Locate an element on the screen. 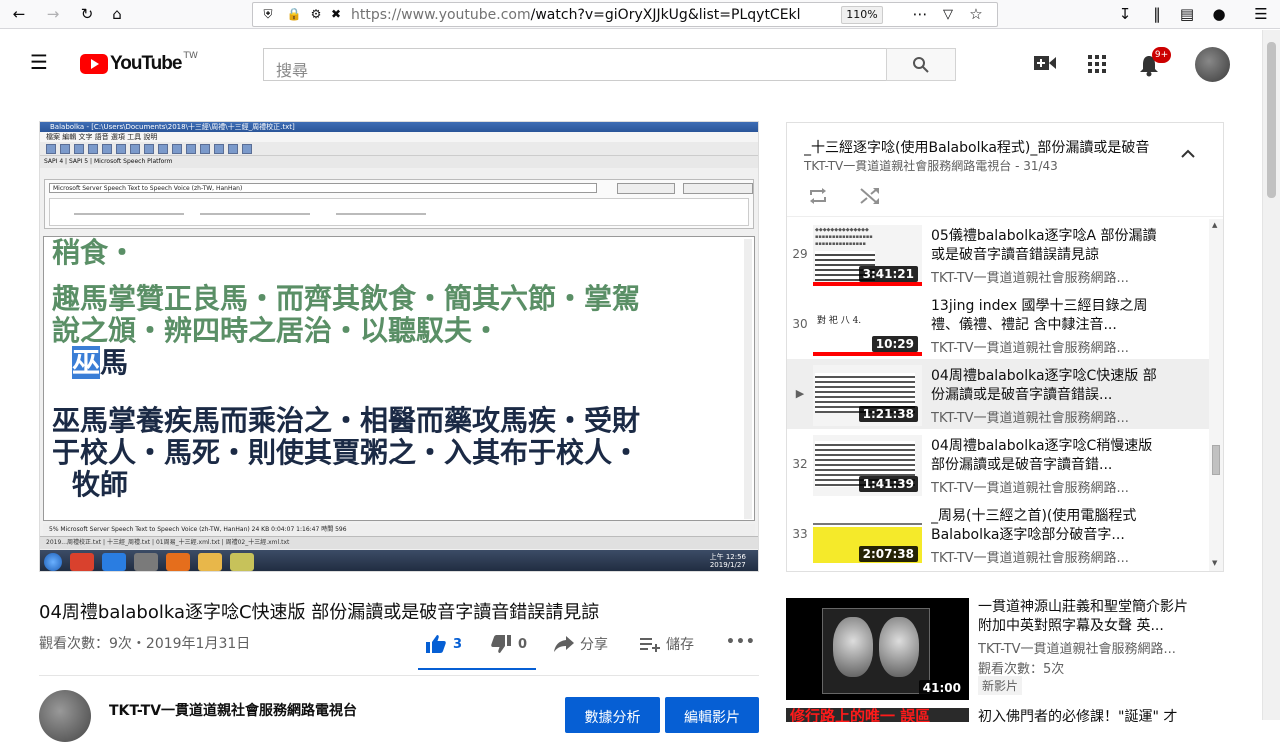 Image resolution: width=1280 pixels, height=742 pixels. youtube-play-icon is located at coordinates (94, 64).